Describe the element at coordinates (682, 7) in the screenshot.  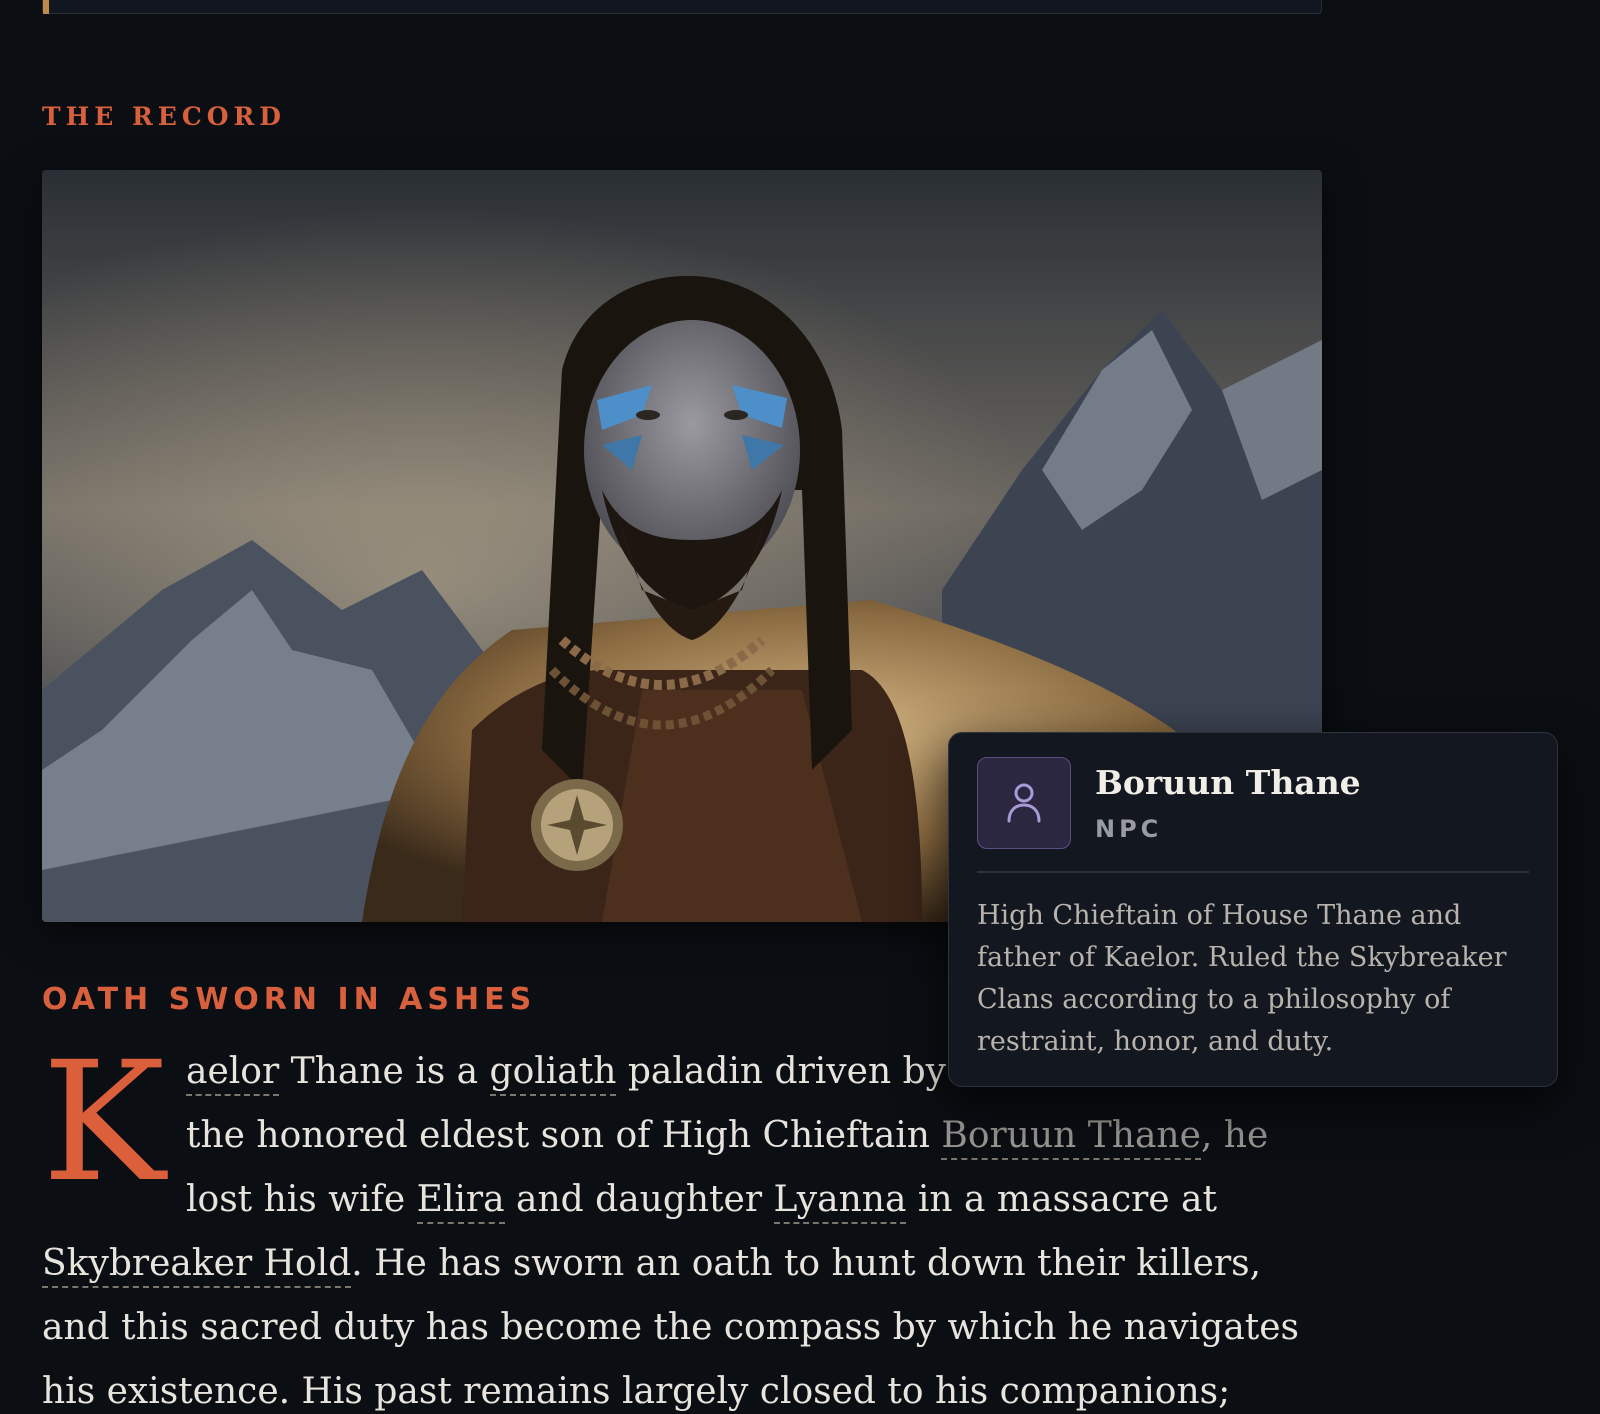
I see `previous-card` at that location.